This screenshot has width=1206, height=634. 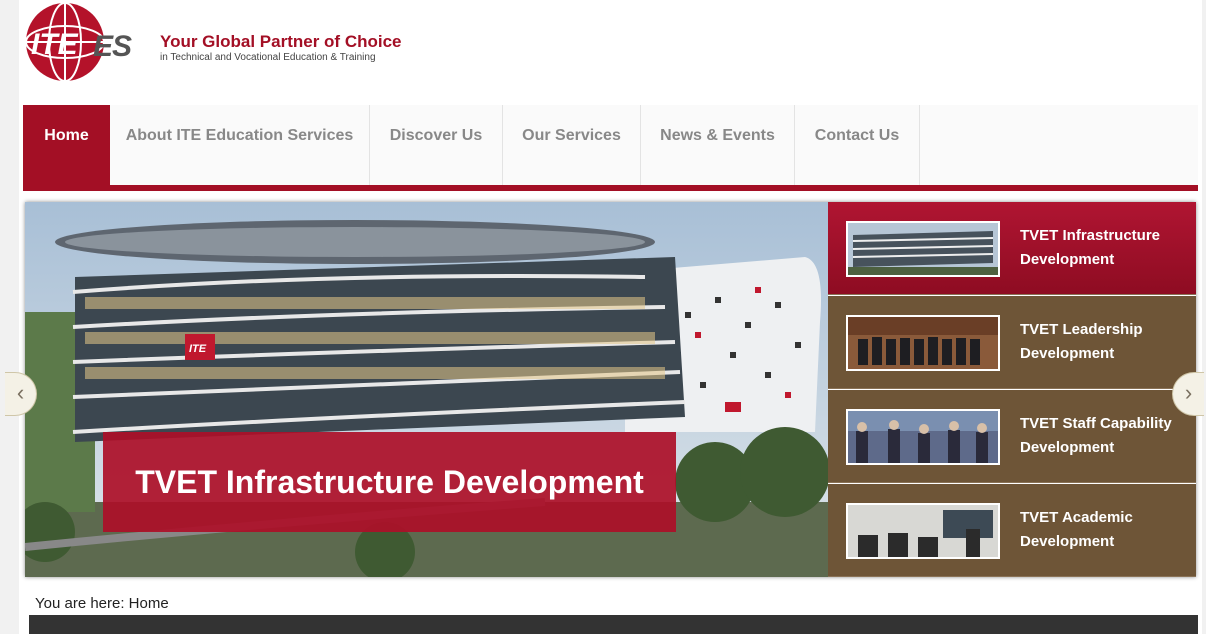 I want to click on breadcrumb: You are here: Home, so click(x=102, y=603).